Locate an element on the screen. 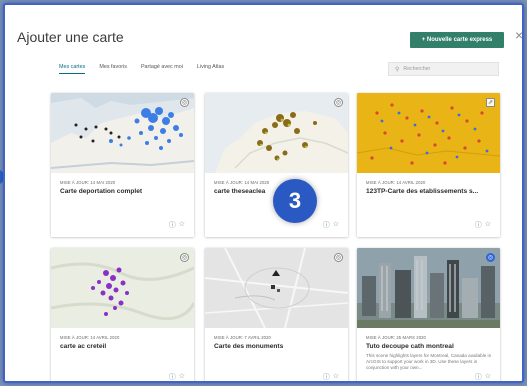 The width and height of the screenshot is (527, 386). tab-my-maps: Mes cartes is located at coordinates (72, 69).